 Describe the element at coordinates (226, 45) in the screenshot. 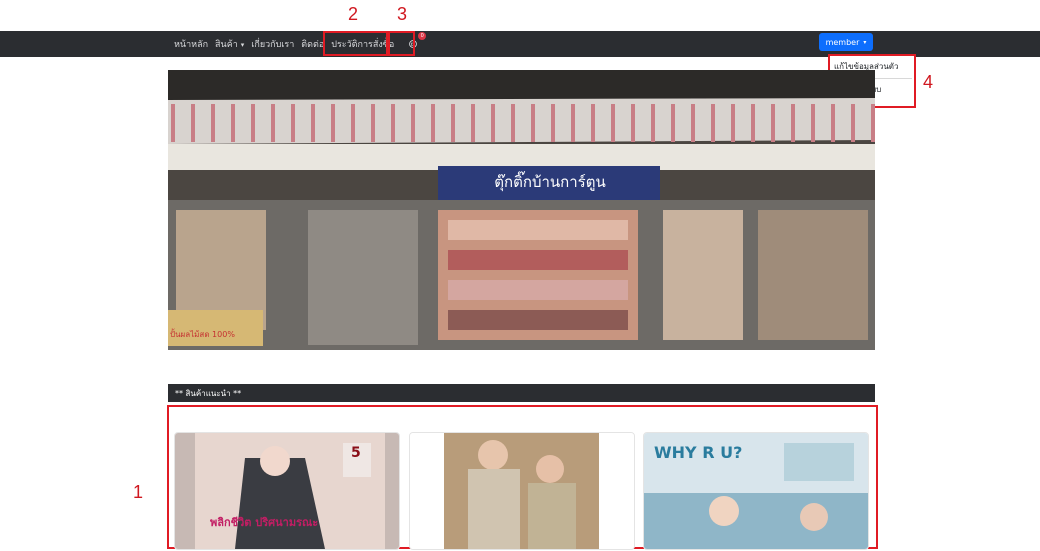

I see `nav-item-products-label: สินค้า` at that location.